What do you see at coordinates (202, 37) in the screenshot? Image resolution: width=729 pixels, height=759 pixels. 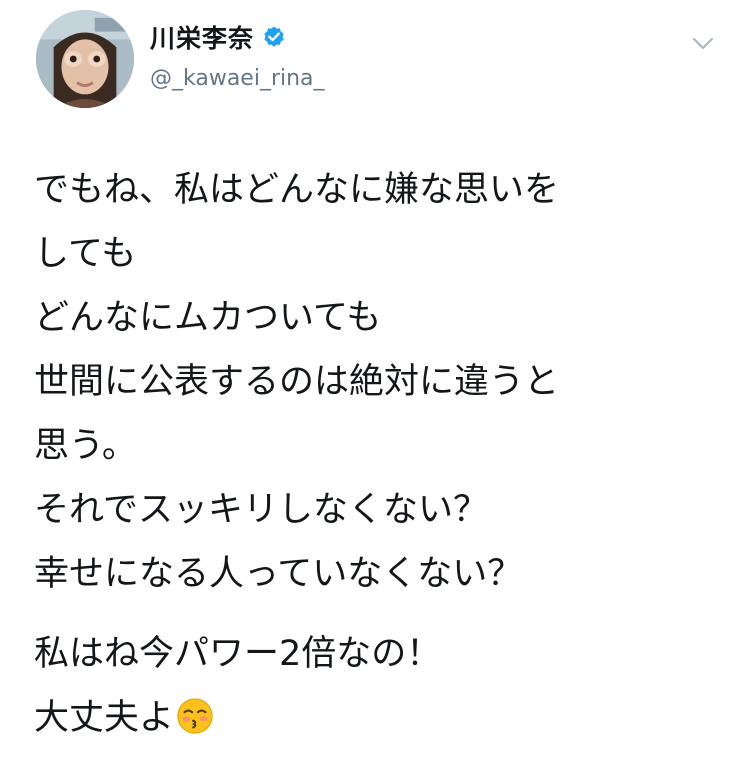 I see `display-name: 川栄李奈` at bounding box center [202, 37].